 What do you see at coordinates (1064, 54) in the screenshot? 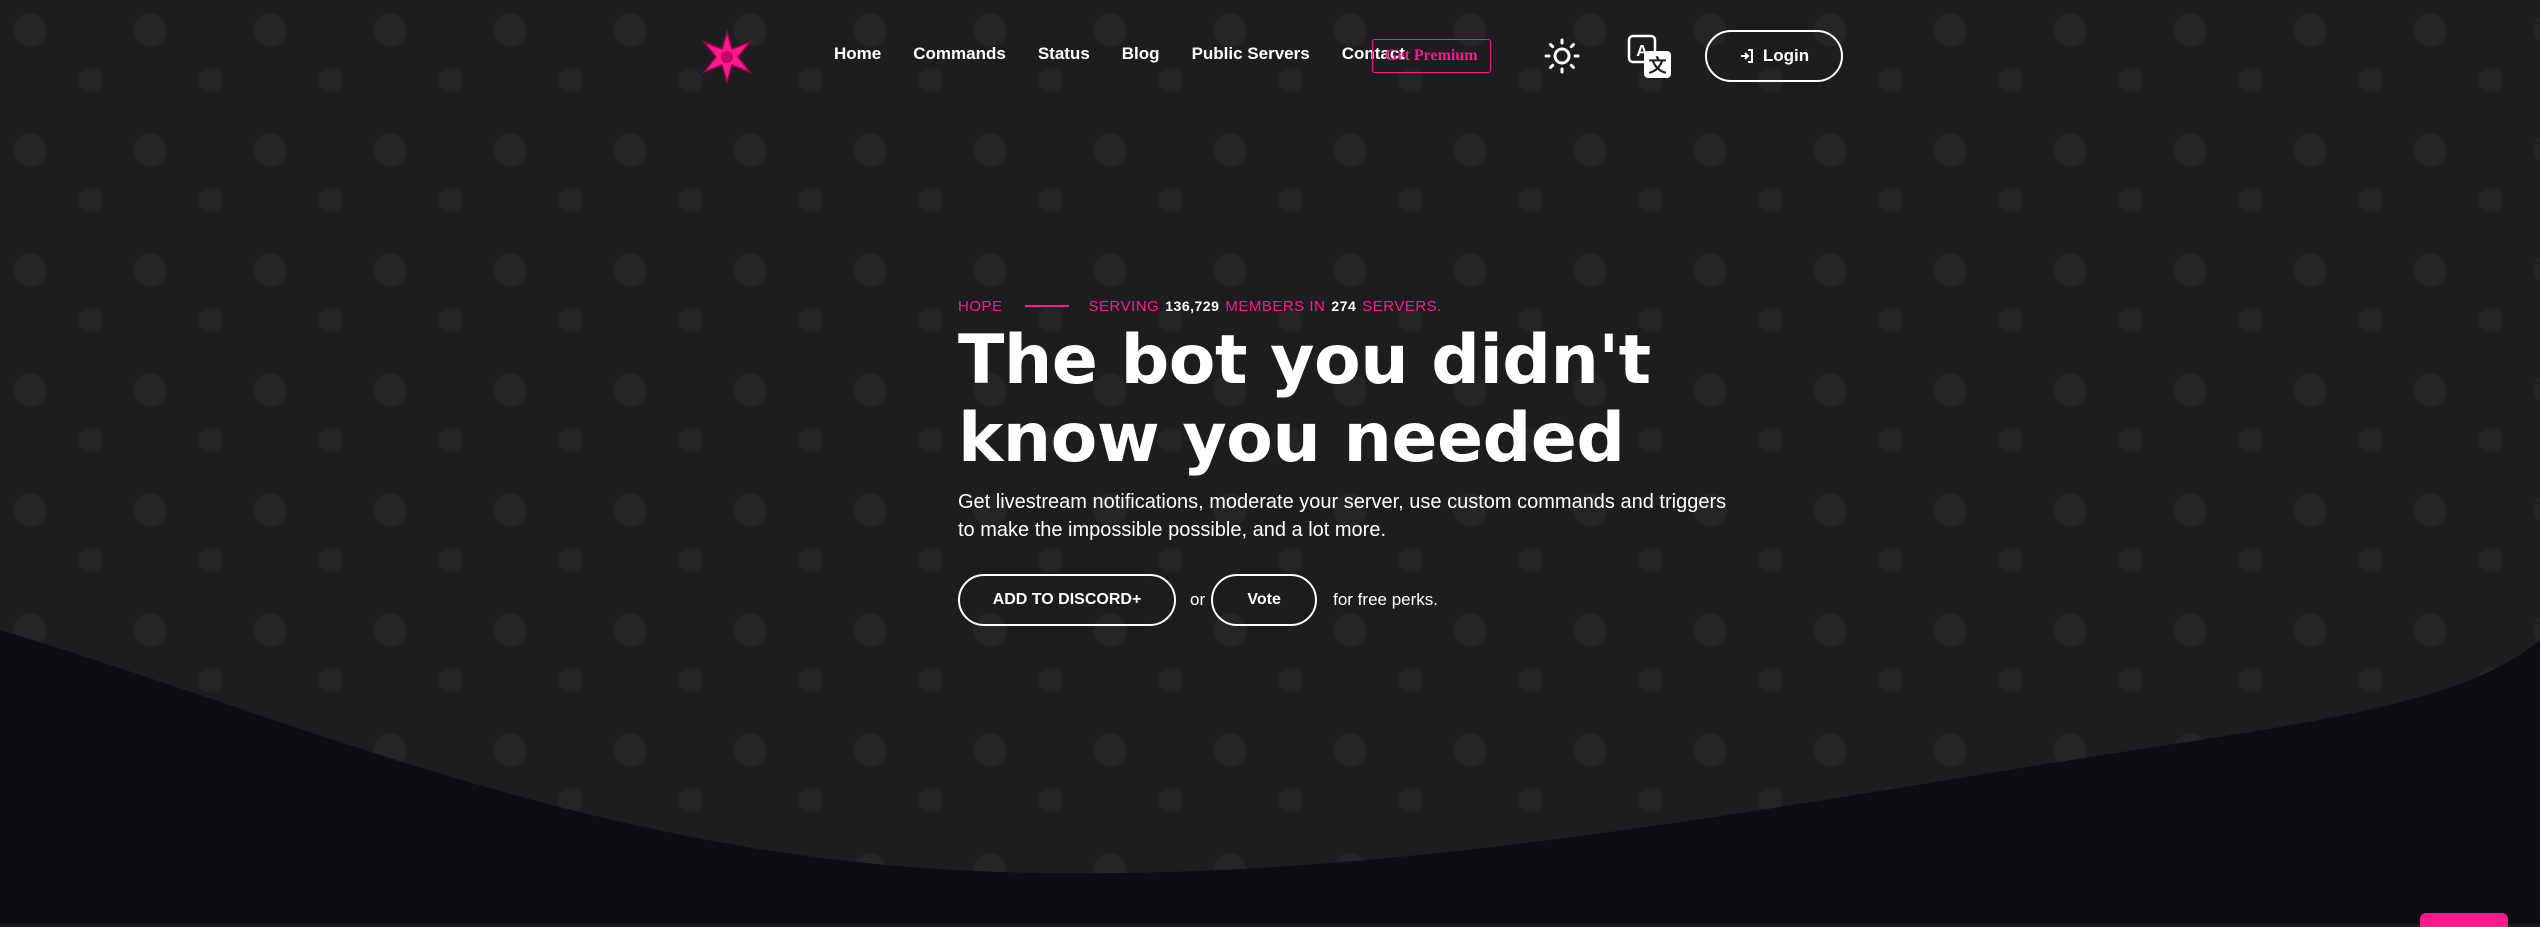
I see `nav-link-status: Status` at bounding box center [1064, 54].